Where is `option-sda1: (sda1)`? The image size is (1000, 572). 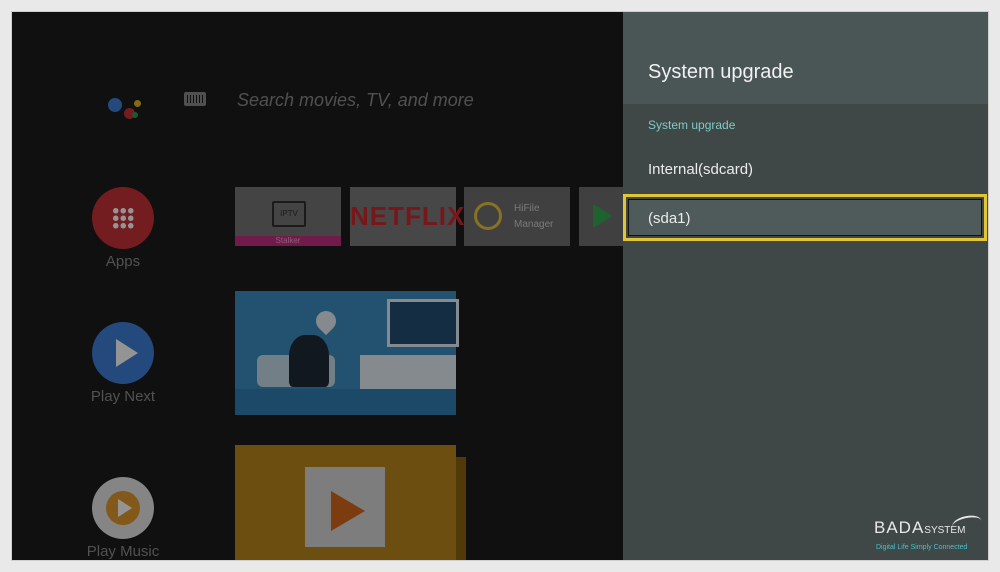 option-sda1: (sda1) is located at coordinates (805, 217).